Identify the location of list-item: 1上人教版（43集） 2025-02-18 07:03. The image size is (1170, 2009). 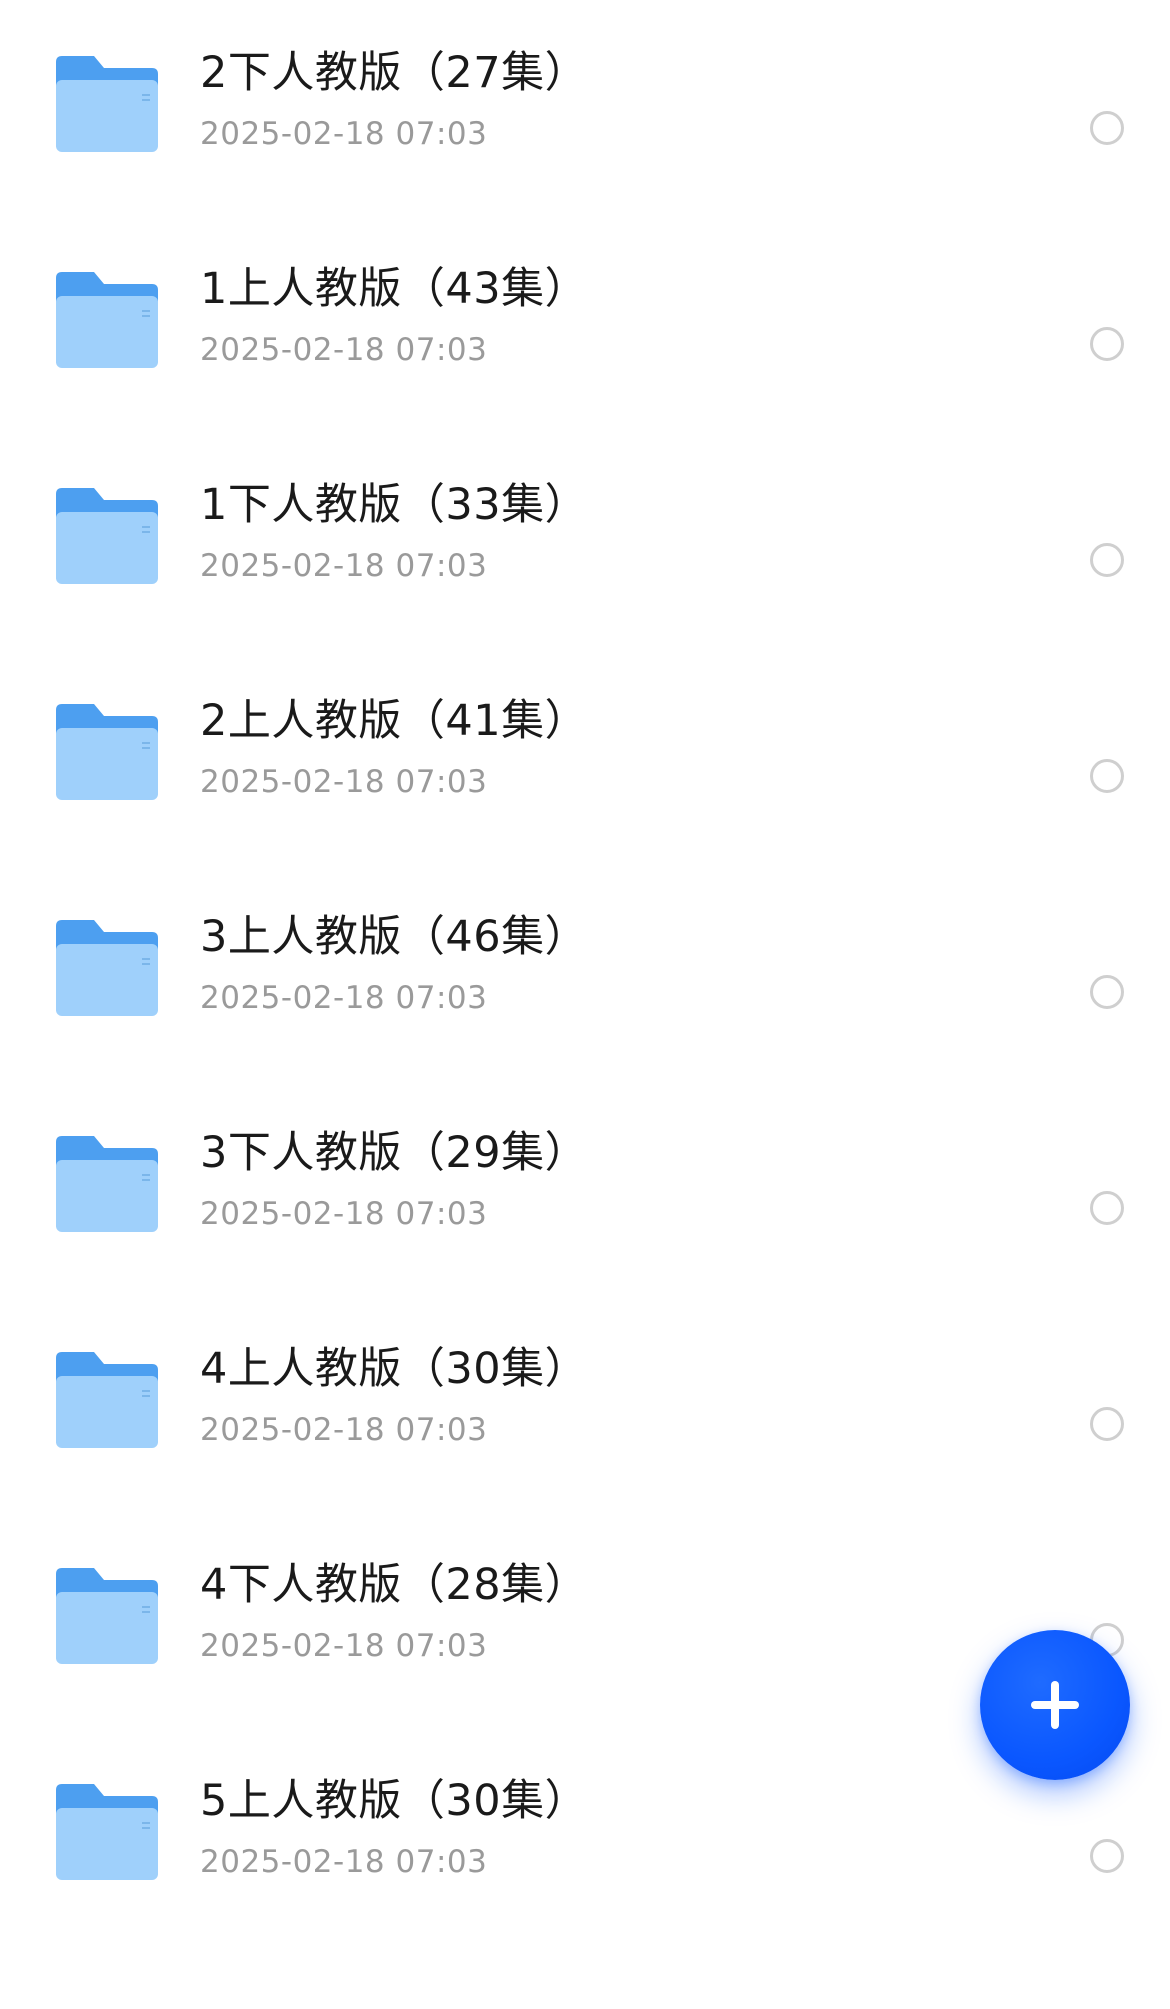
(585, 324).